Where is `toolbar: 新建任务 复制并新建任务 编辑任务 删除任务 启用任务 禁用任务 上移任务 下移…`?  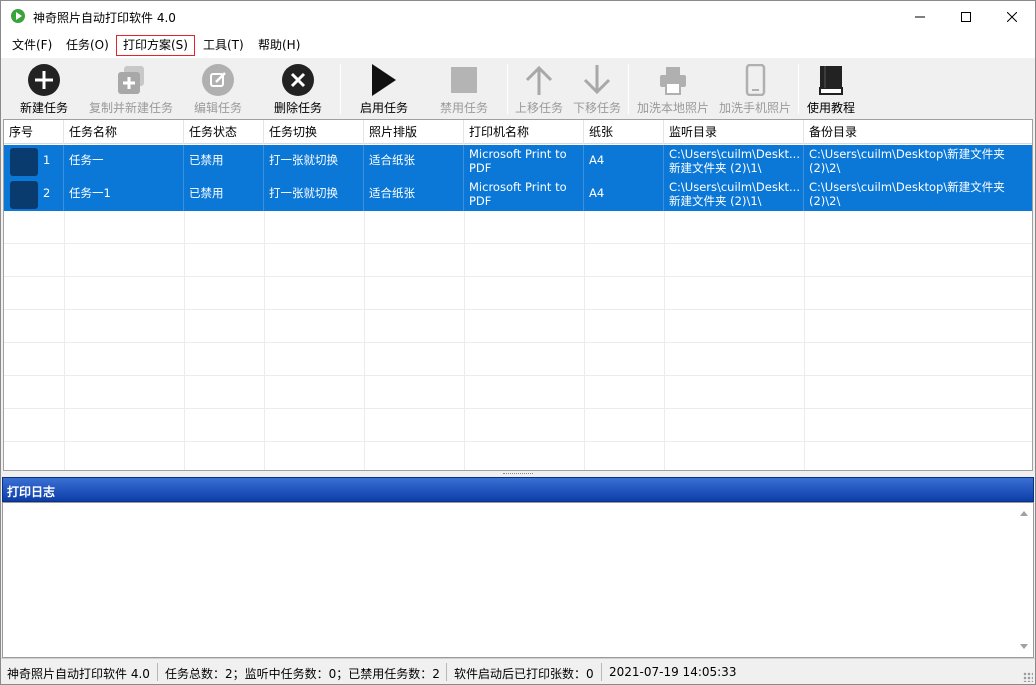
toolbar: 新建任务 复制并新建任务 编辑任务 删除任务 启用任务 禁用任务 上移任务 下移… is located at coordinates (518, 88).